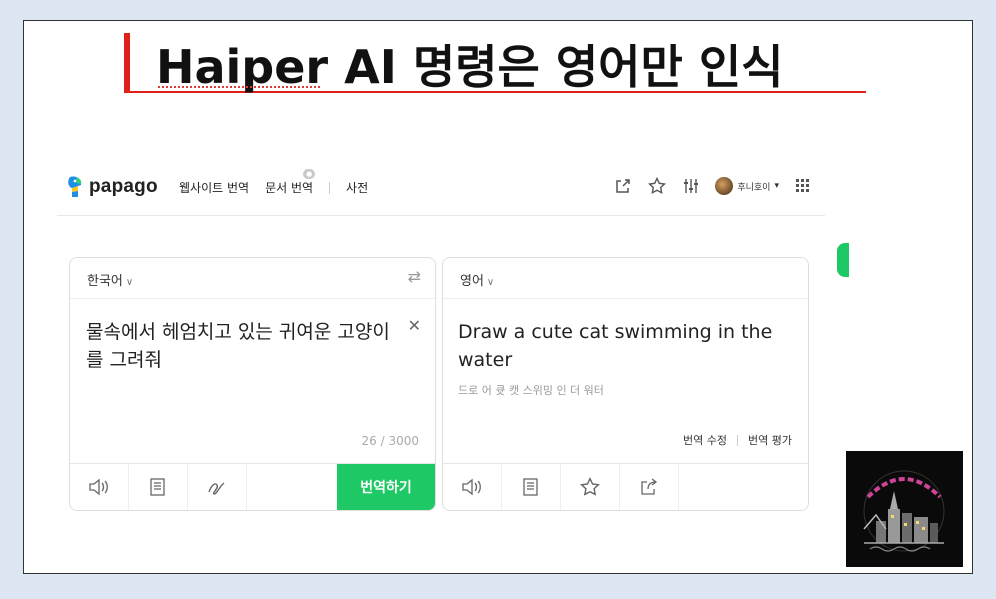  I want to click on close-icon: ✕, so click(414, 325).